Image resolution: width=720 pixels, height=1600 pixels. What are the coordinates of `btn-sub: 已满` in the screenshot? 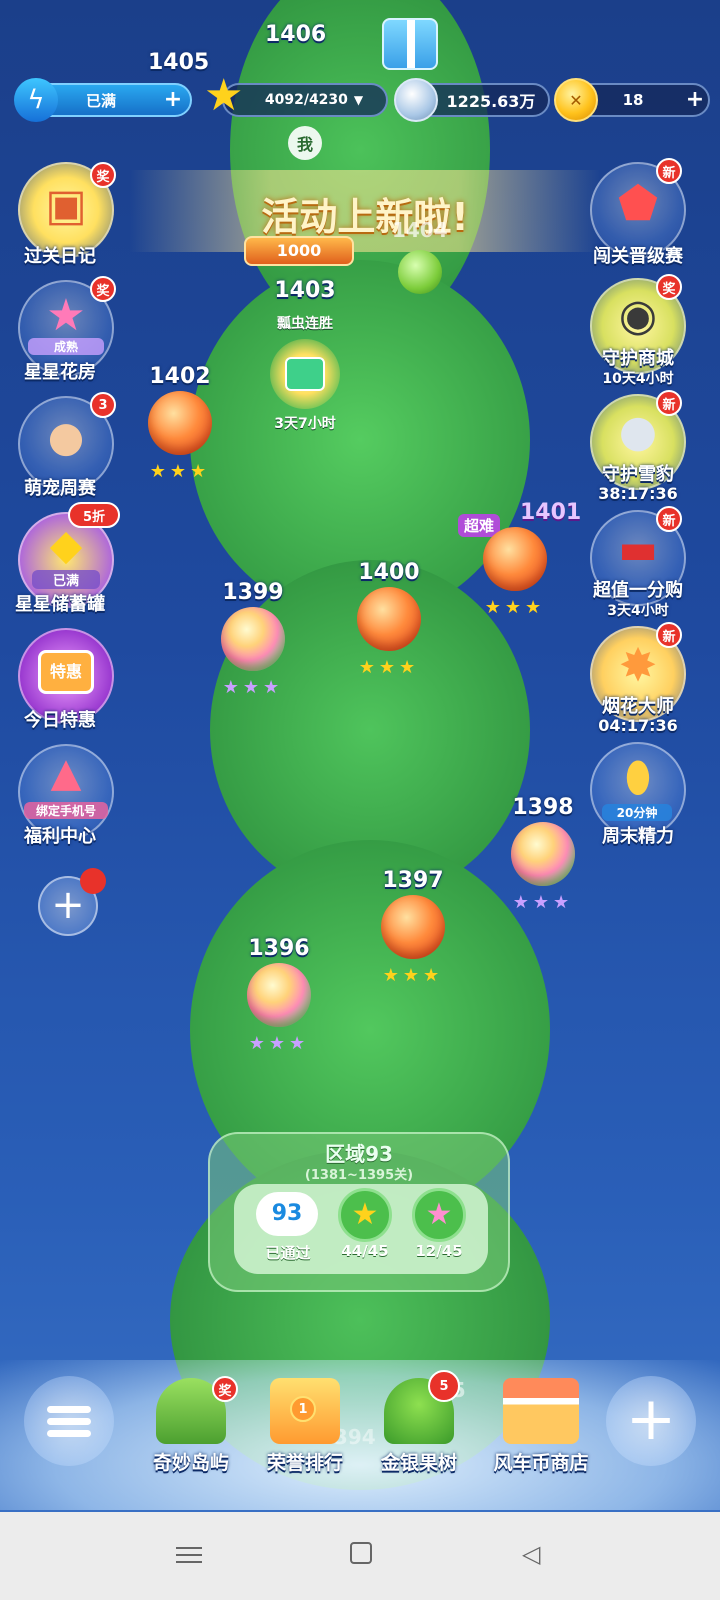 It's located at (66, 579).